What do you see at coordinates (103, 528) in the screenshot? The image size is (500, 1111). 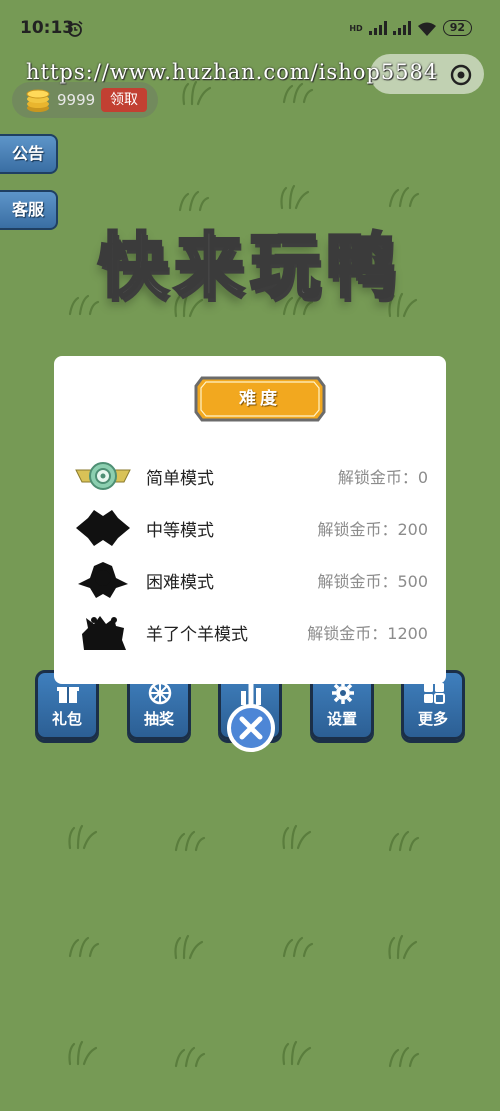 I see `medium-mode-badge-icon` at bounding box center [103, 528].